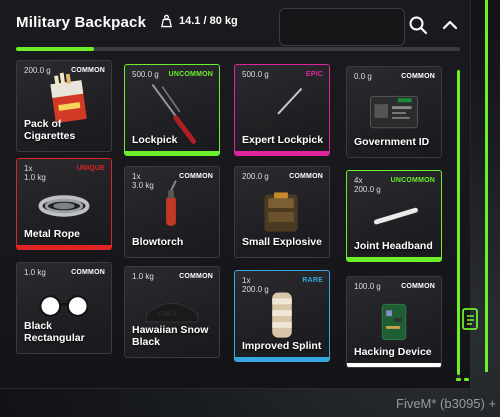 The width and height of the screenshot is (500, 417). I want to click on item-name: Black Rectangular, so click(54, 332).